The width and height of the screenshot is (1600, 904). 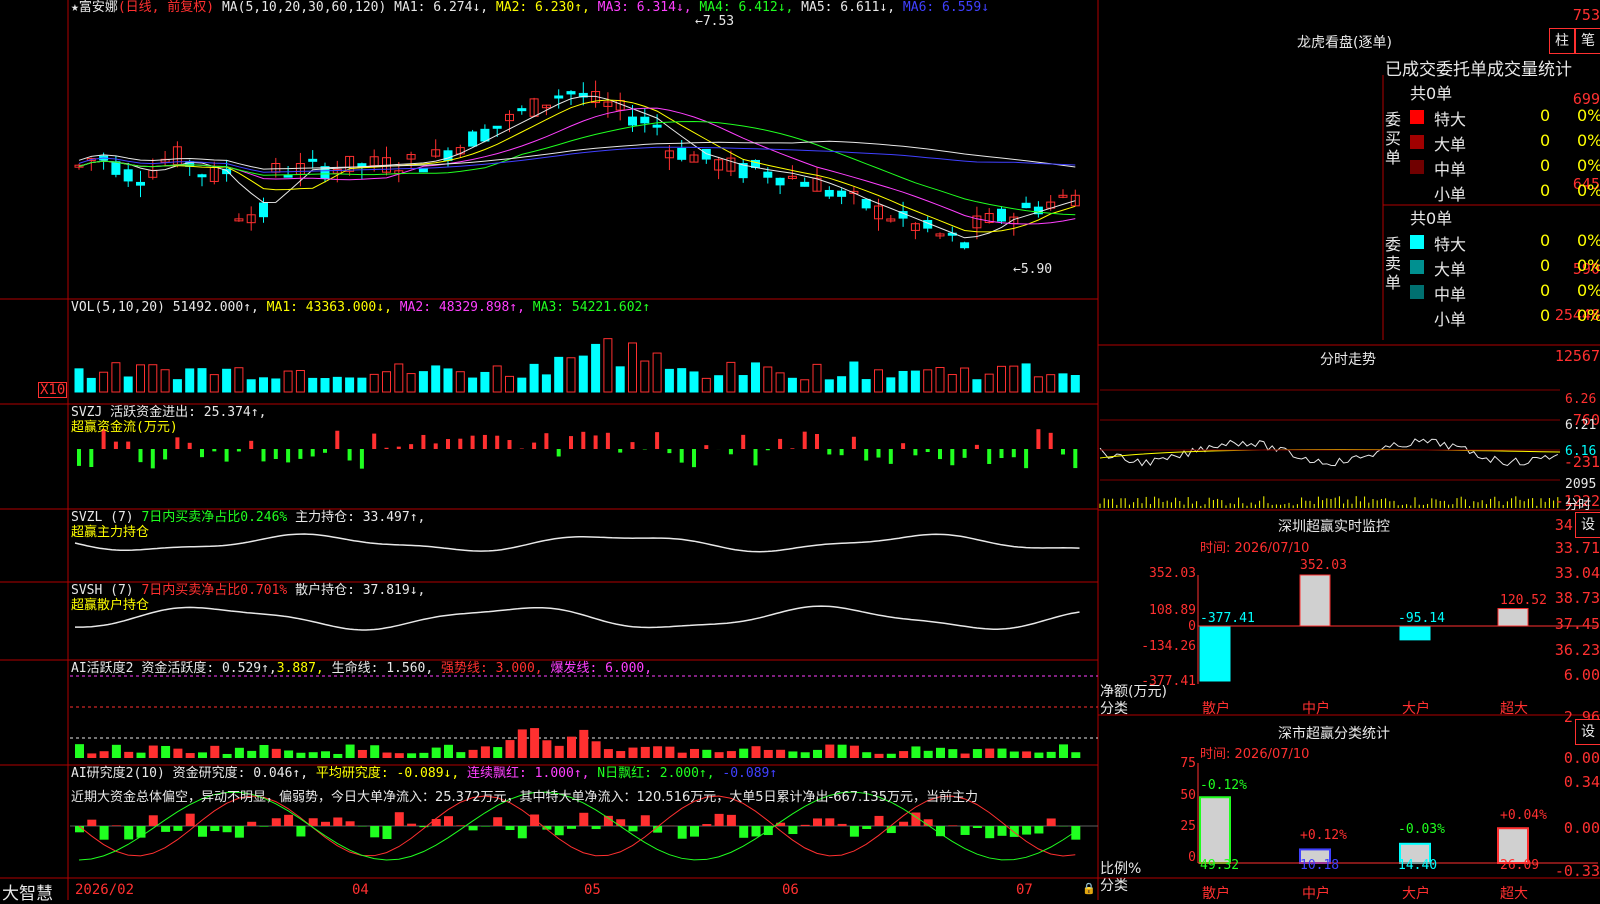 What do you see at coordinates (492, 668) in the screenshot?
I see `ai-strong-line: 强势线: 3.000,` at bounding box center [492, 668].